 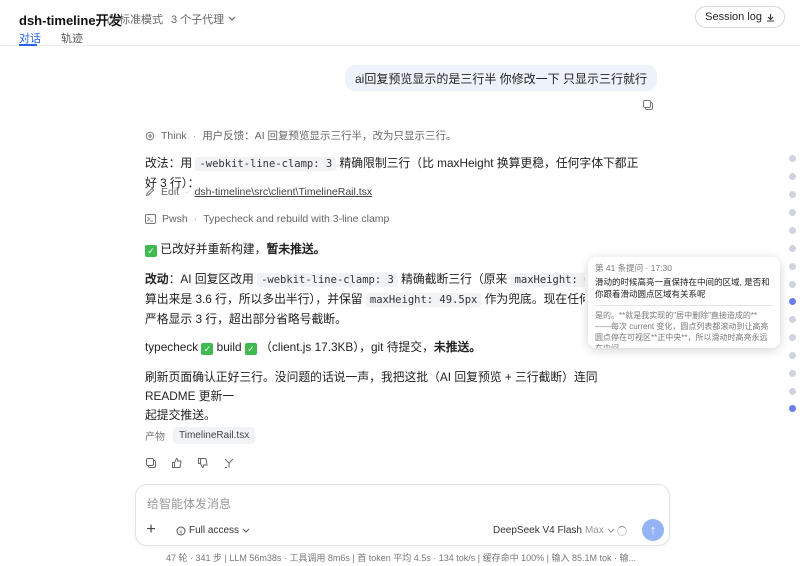 What do you see at coordinates (198, 20) in the screenshot?
I see `subagents-label: 3 个子代理` at bounding box center [198, 20].